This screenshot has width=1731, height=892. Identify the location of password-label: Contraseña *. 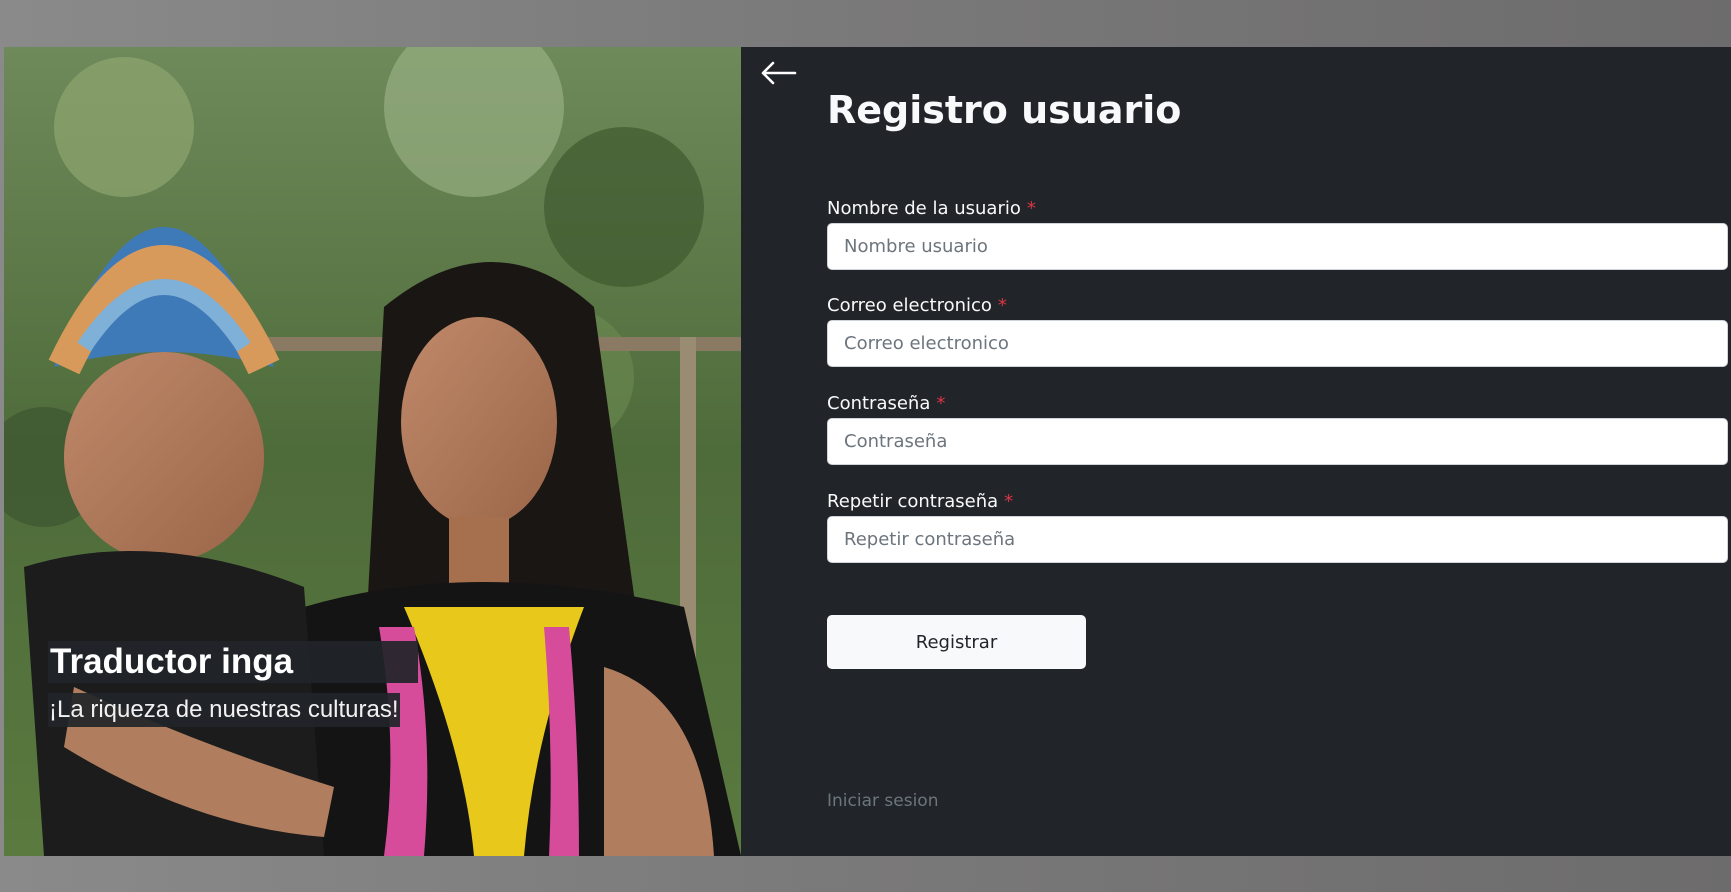
(886, 403).